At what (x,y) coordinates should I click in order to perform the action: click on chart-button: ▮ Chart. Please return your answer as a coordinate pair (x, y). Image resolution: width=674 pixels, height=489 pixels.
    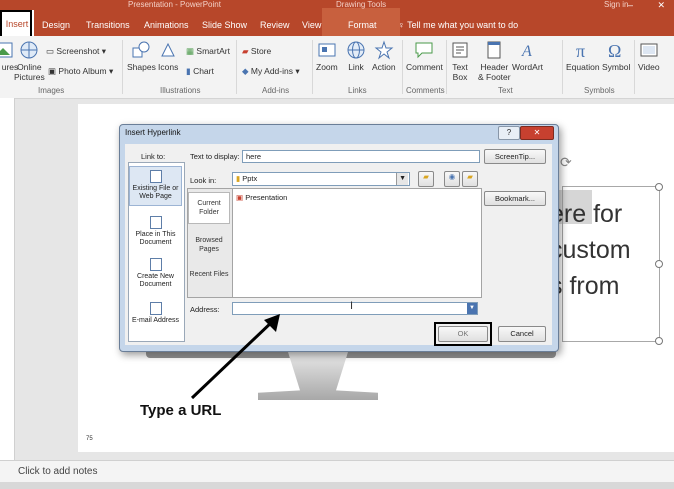
    Looking at the image, I should click on (200, 71).